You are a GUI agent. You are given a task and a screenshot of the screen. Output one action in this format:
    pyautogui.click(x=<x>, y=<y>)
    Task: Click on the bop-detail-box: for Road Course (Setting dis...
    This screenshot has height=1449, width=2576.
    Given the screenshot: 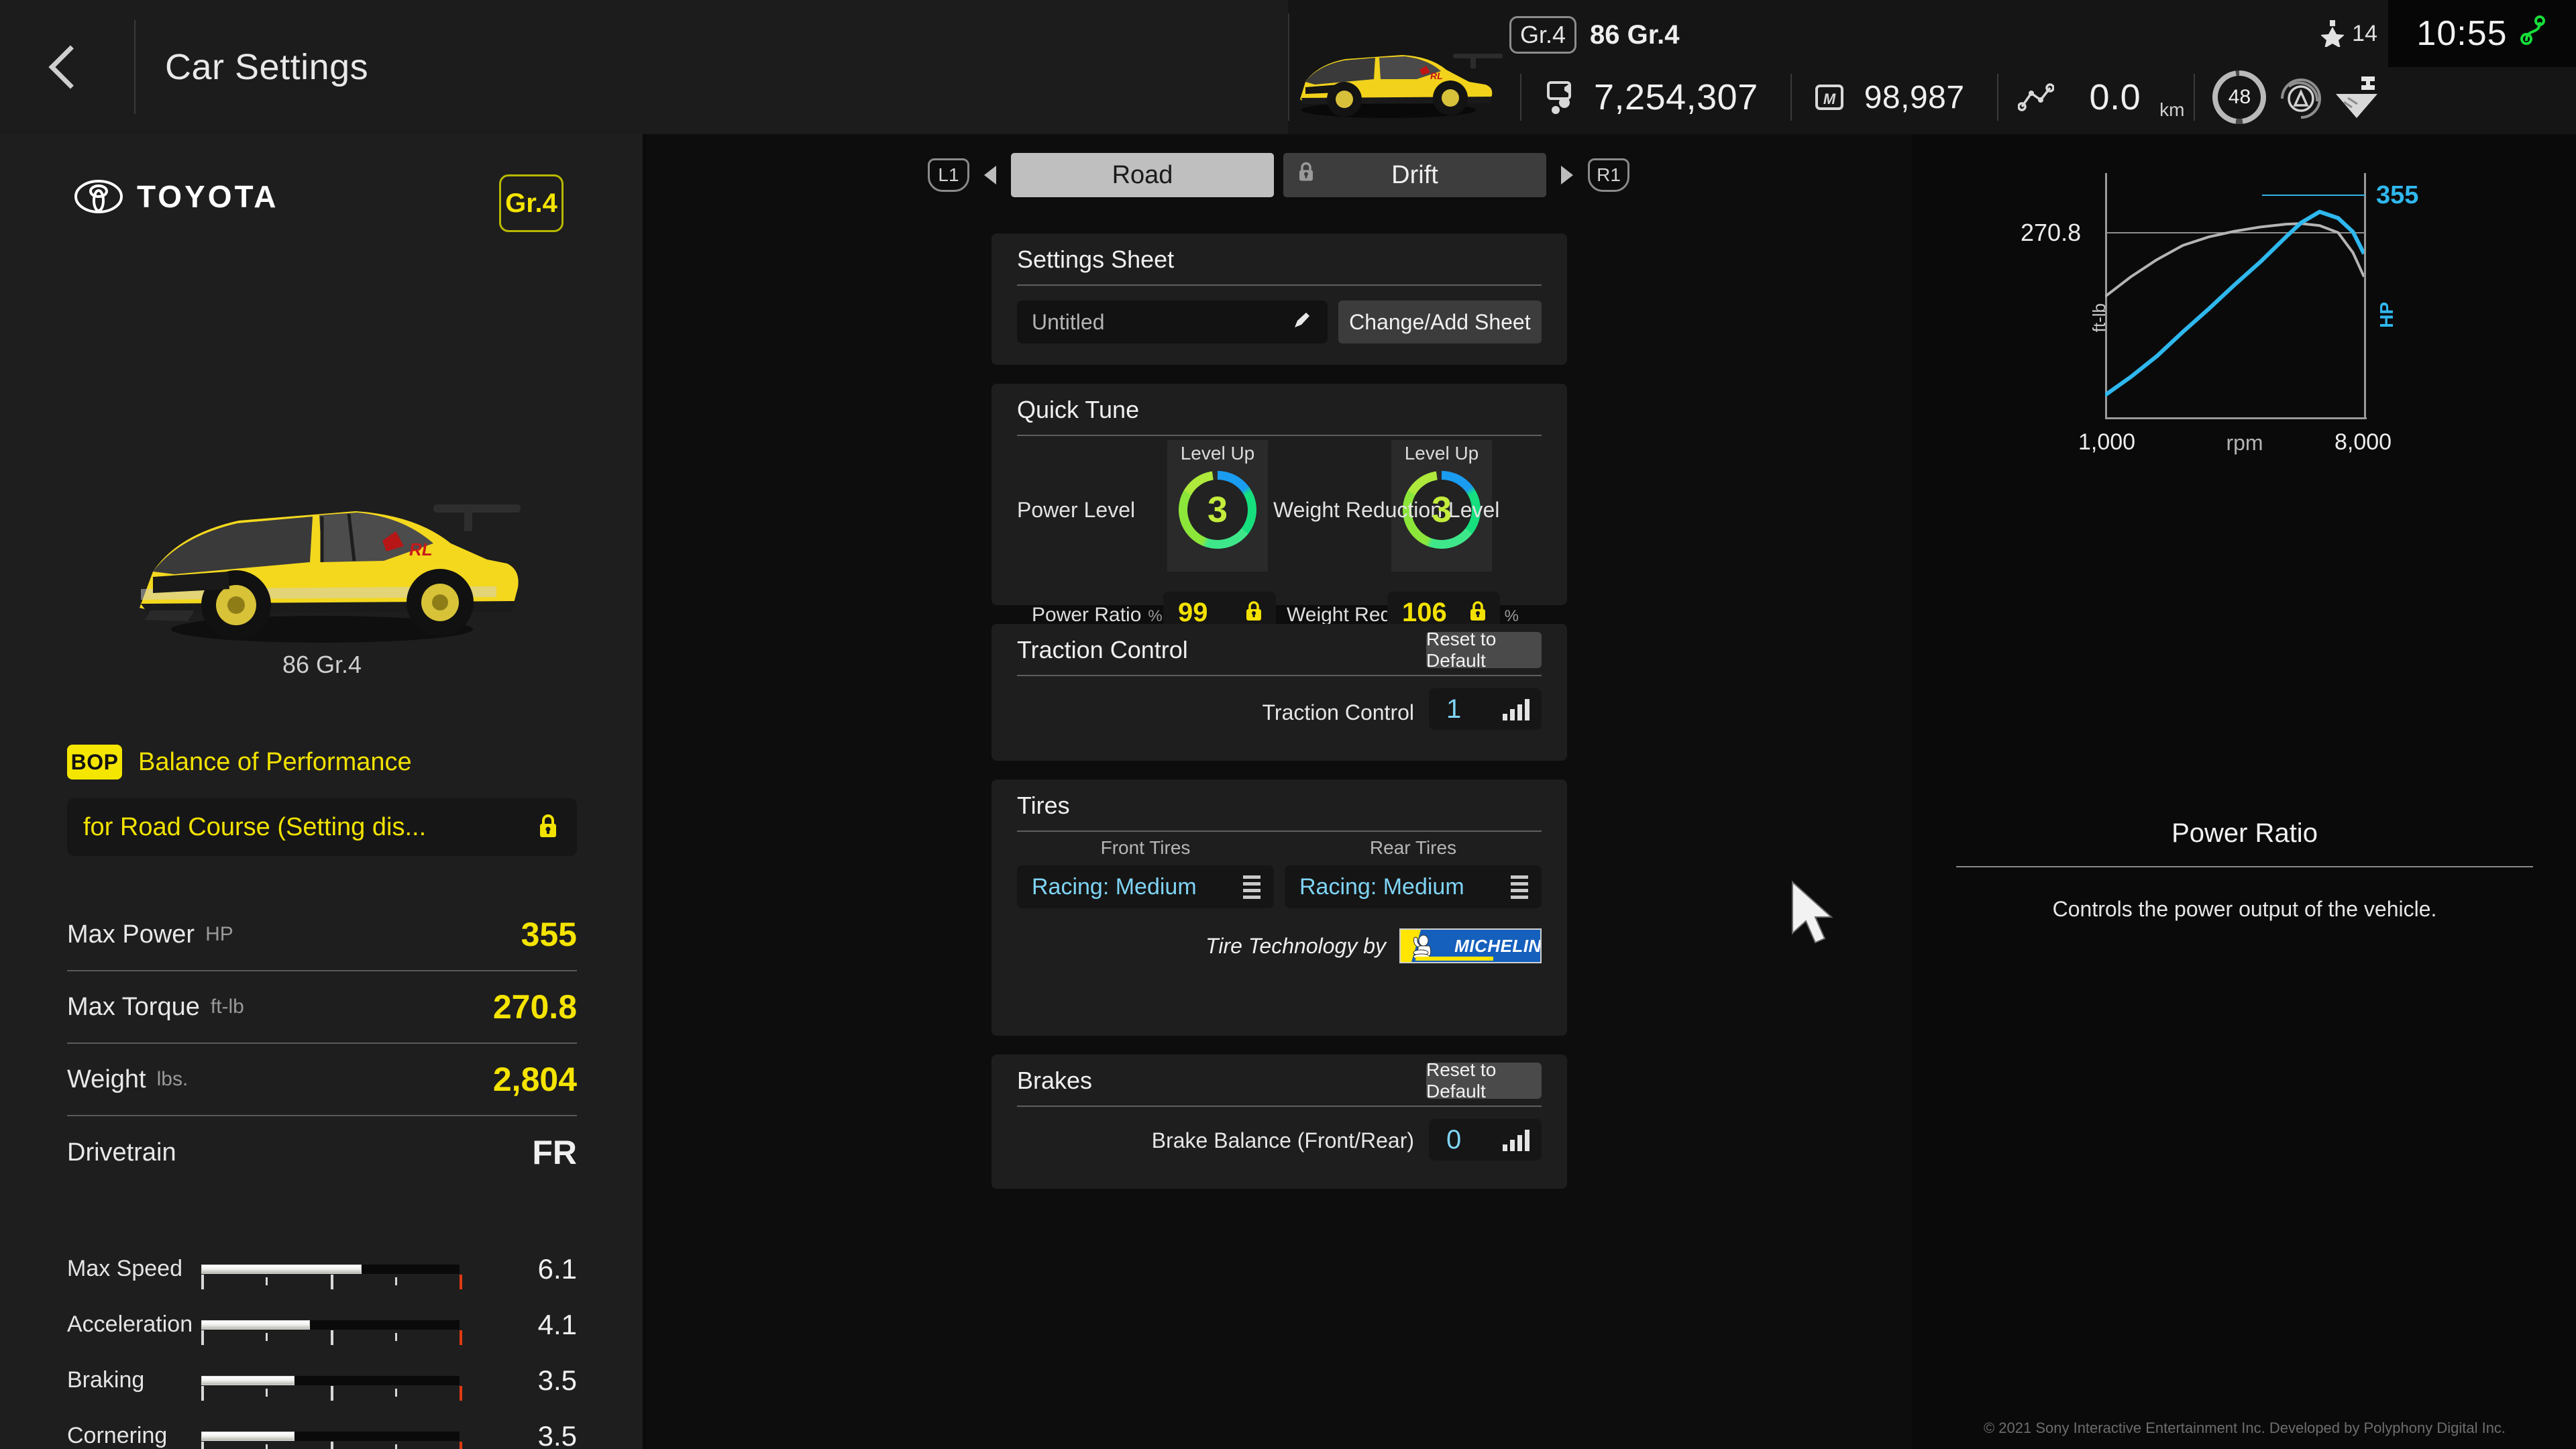 What is the action you would take?
    pyautogui.click(x=322, y=827)
    